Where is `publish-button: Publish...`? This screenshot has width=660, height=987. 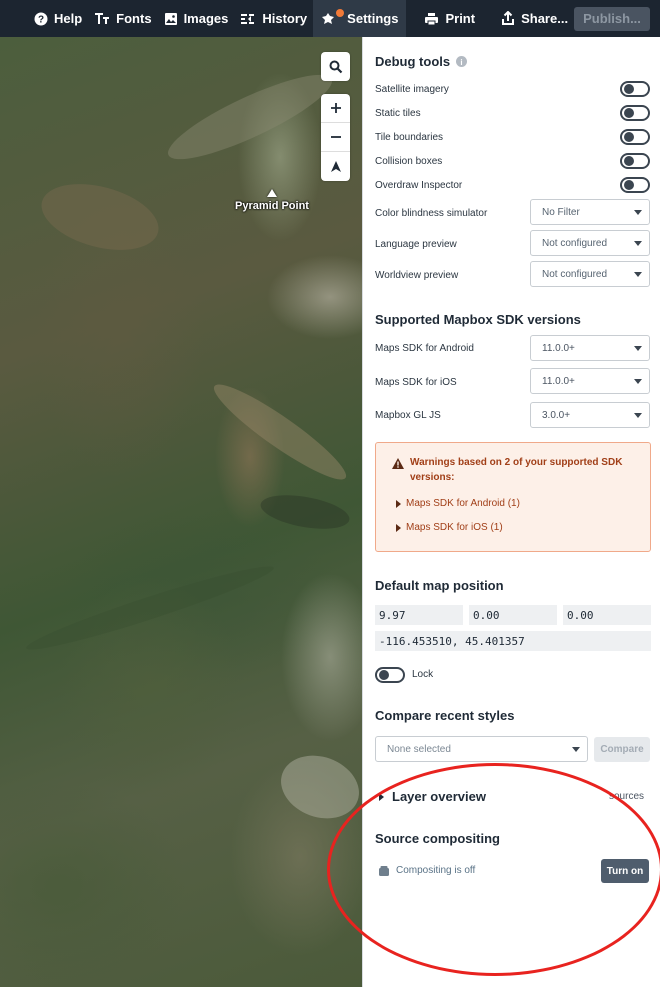 publish-button: Publish... is located at coordinates (612, 18).